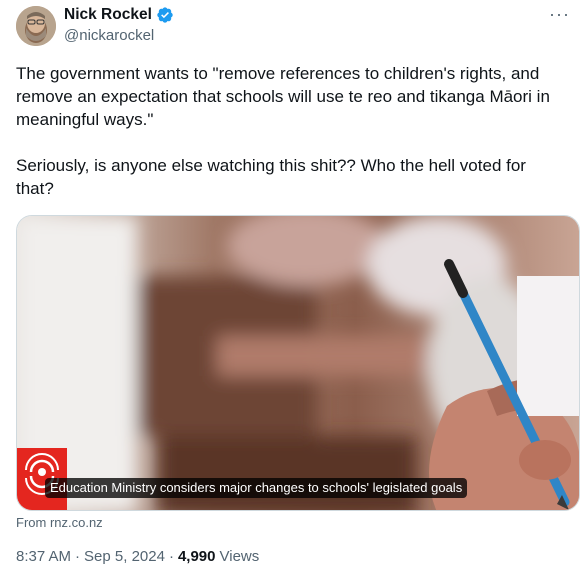 The height and width of the screenshot is (574, 584). I want to click on author-name-row: Nick Rockel, so click(119, 15).